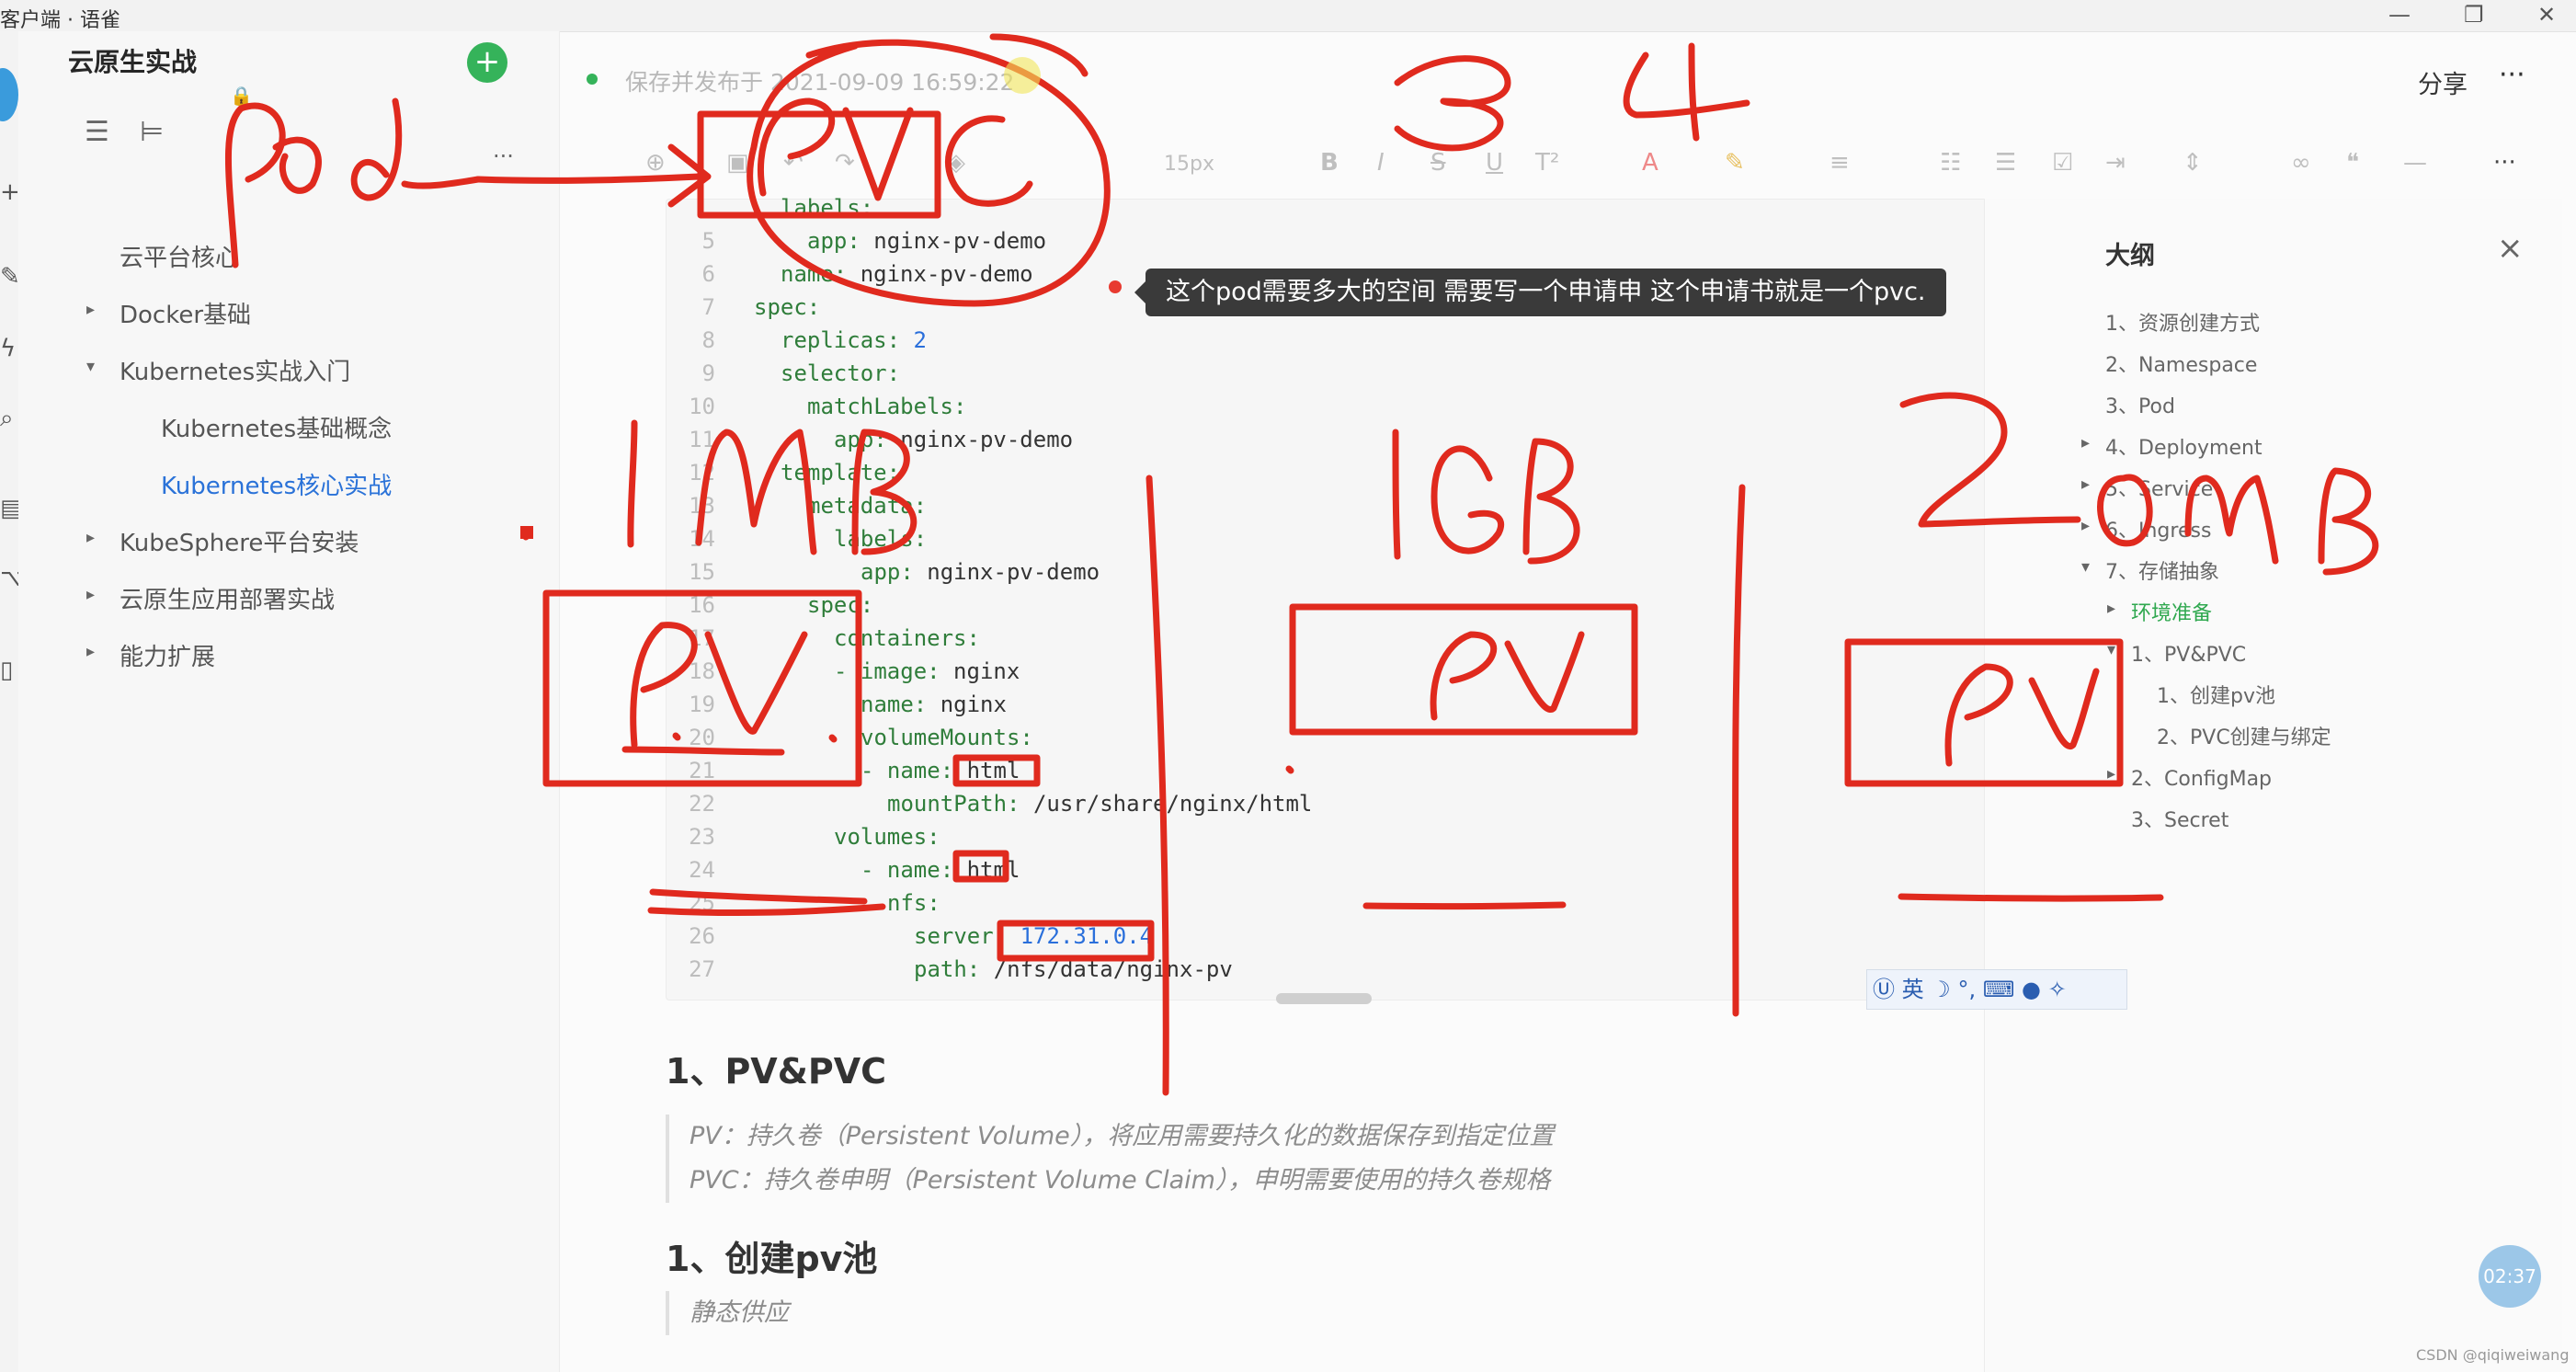 This screenshot has height=1372, width=2576. What do you see at coordinates (758, 896) in the screenshot?
I see `ink-underline-1b` at bounding box center [758, 896].